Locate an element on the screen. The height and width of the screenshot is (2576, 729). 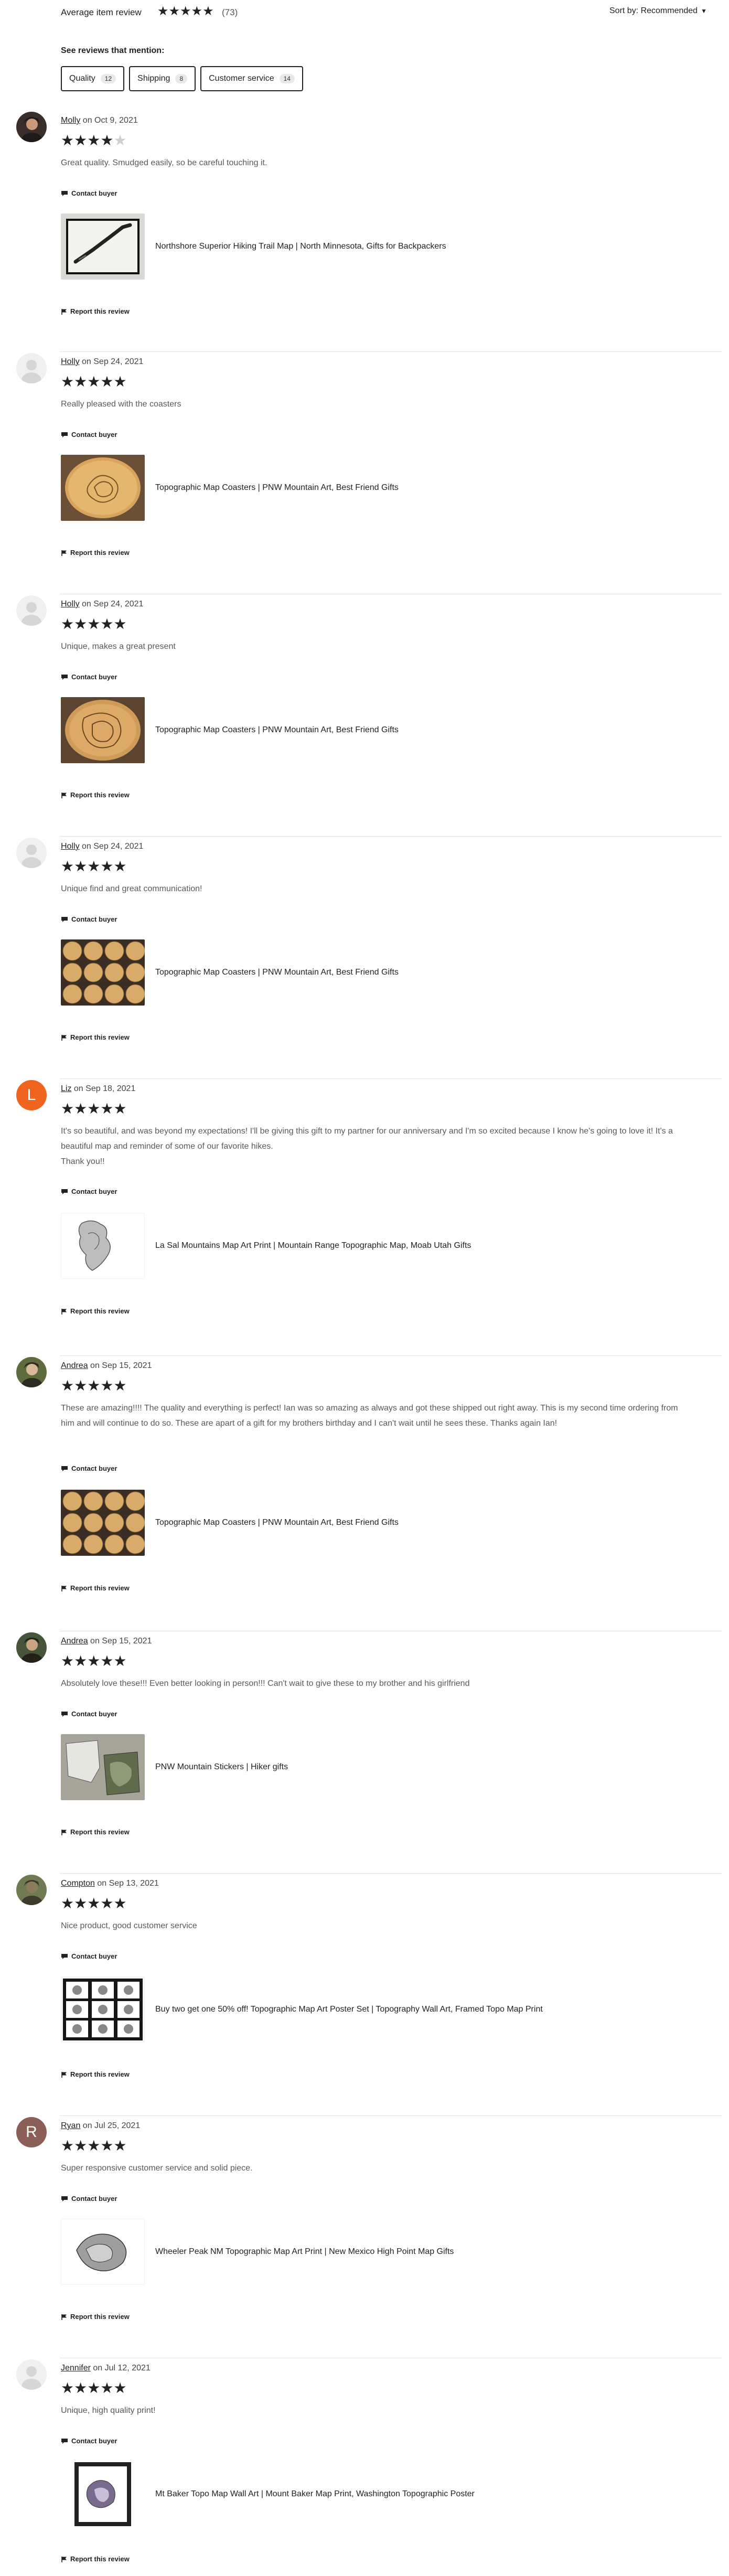
product-image is located at coordinates (103, 2009).